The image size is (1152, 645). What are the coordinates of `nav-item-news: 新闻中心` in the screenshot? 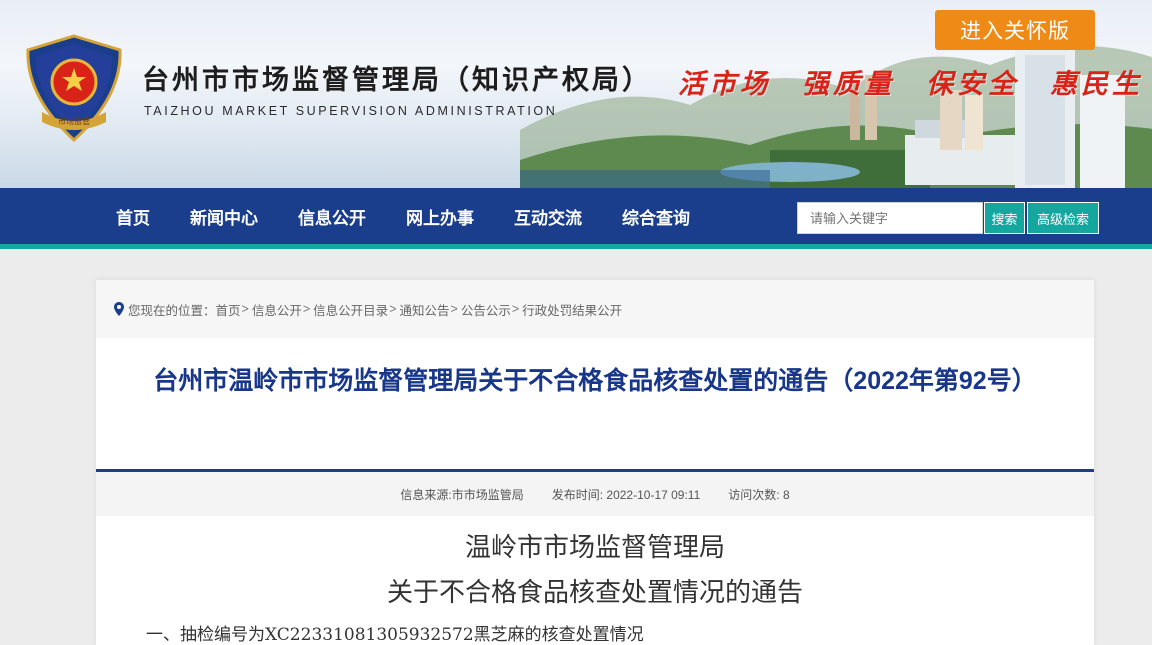 It's located at (224, 216).